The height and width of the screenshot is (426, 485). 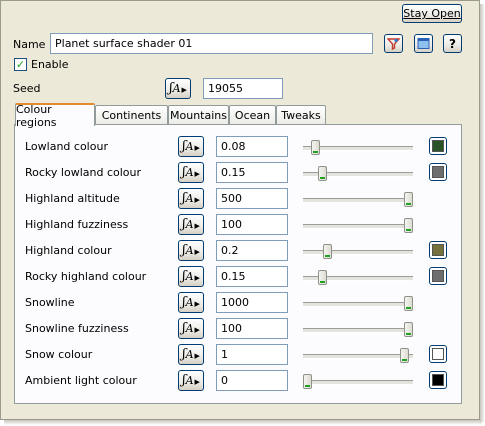 What do you see at coordinates (358, 277) in the screenshot?
I see `rocky-highland-colour-slider` at bounding box center [358, 277].